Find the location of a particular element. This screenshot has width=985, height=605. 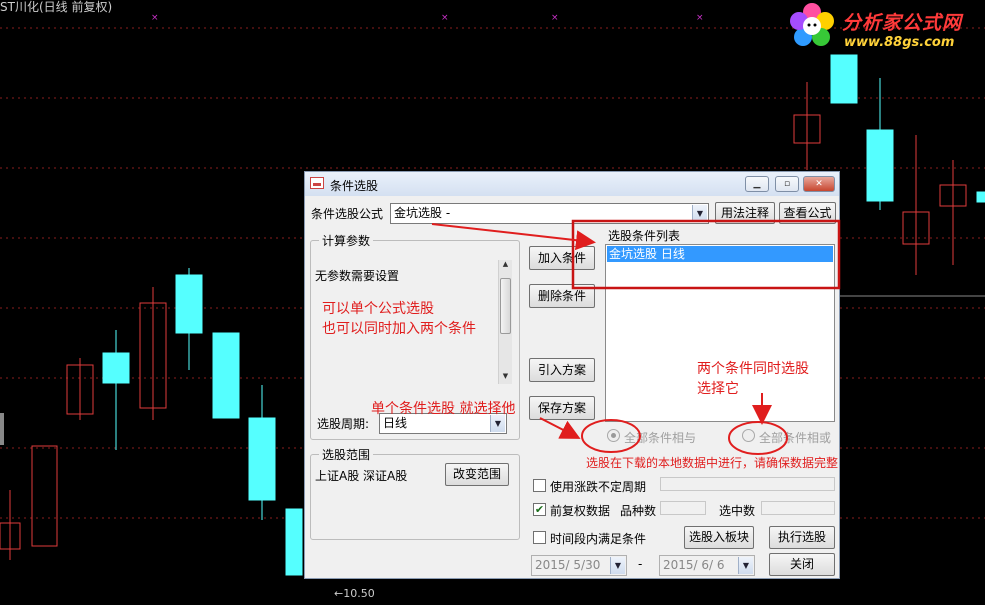

add-condition-button: 加入条件 is located at coordinates (562, 258).